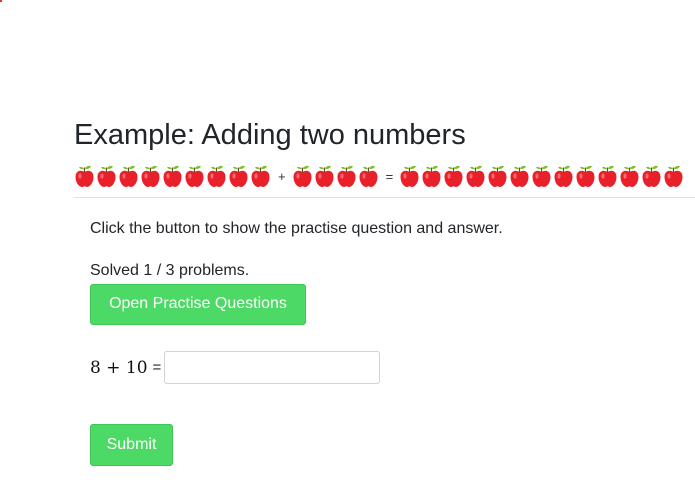  I want to click on operator: +, so click(113, 367).